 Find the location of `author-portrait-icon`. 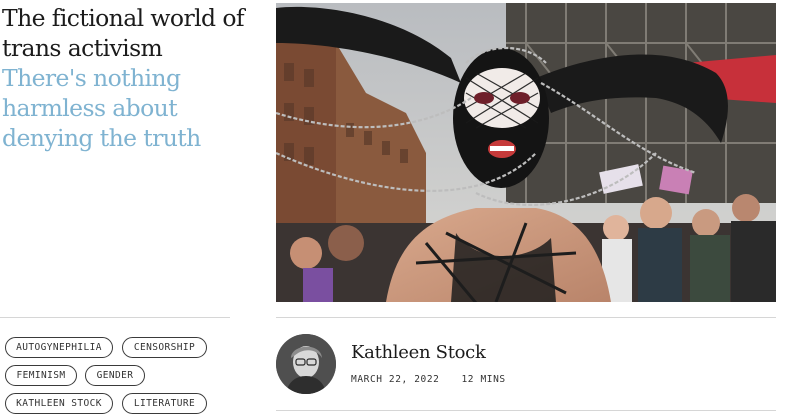

author-portrait-icon is located at coordinates (306, 364).